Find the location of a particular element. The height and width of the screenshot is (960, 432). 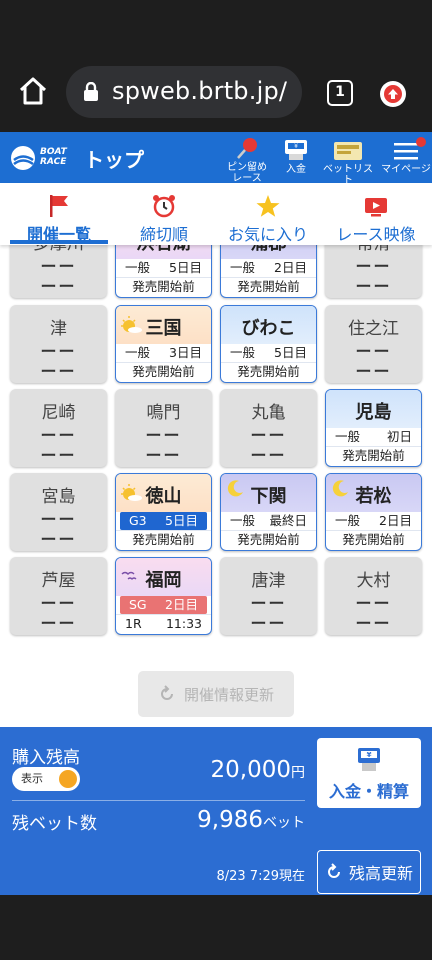

day-label: 3日目 is located at coordinates (185, 352).